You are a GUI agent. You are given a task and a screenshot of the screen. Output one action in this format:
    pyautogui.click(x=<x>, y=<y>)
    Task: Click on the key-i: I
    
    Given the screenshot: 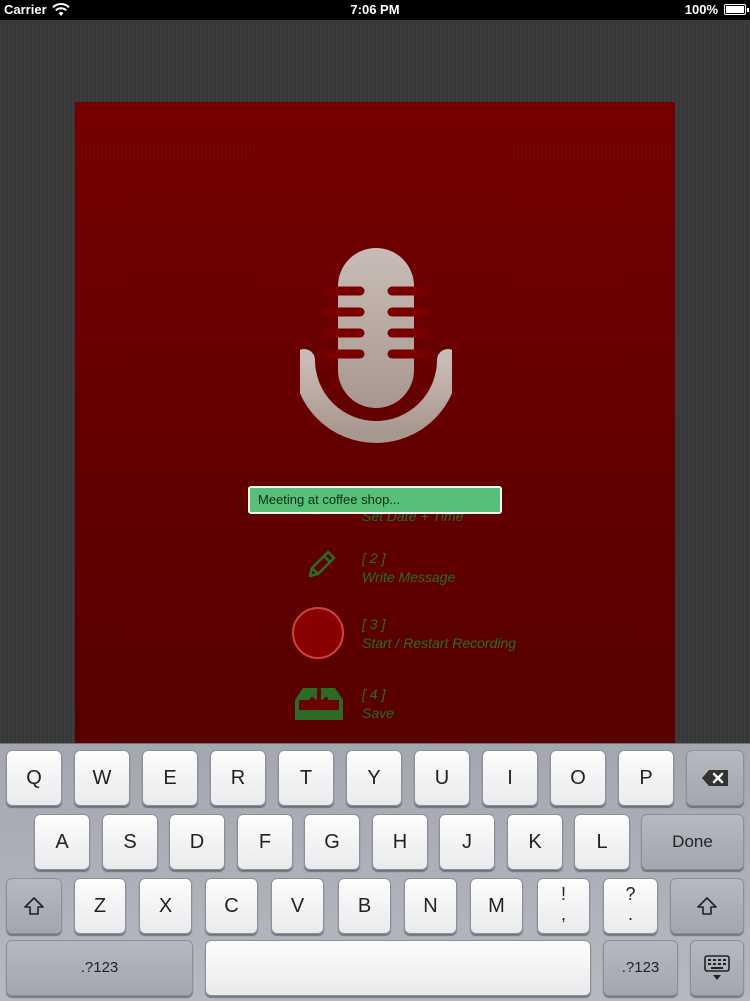 What is the action you would take?
    pyautogui.click(x=510, y=778)
    